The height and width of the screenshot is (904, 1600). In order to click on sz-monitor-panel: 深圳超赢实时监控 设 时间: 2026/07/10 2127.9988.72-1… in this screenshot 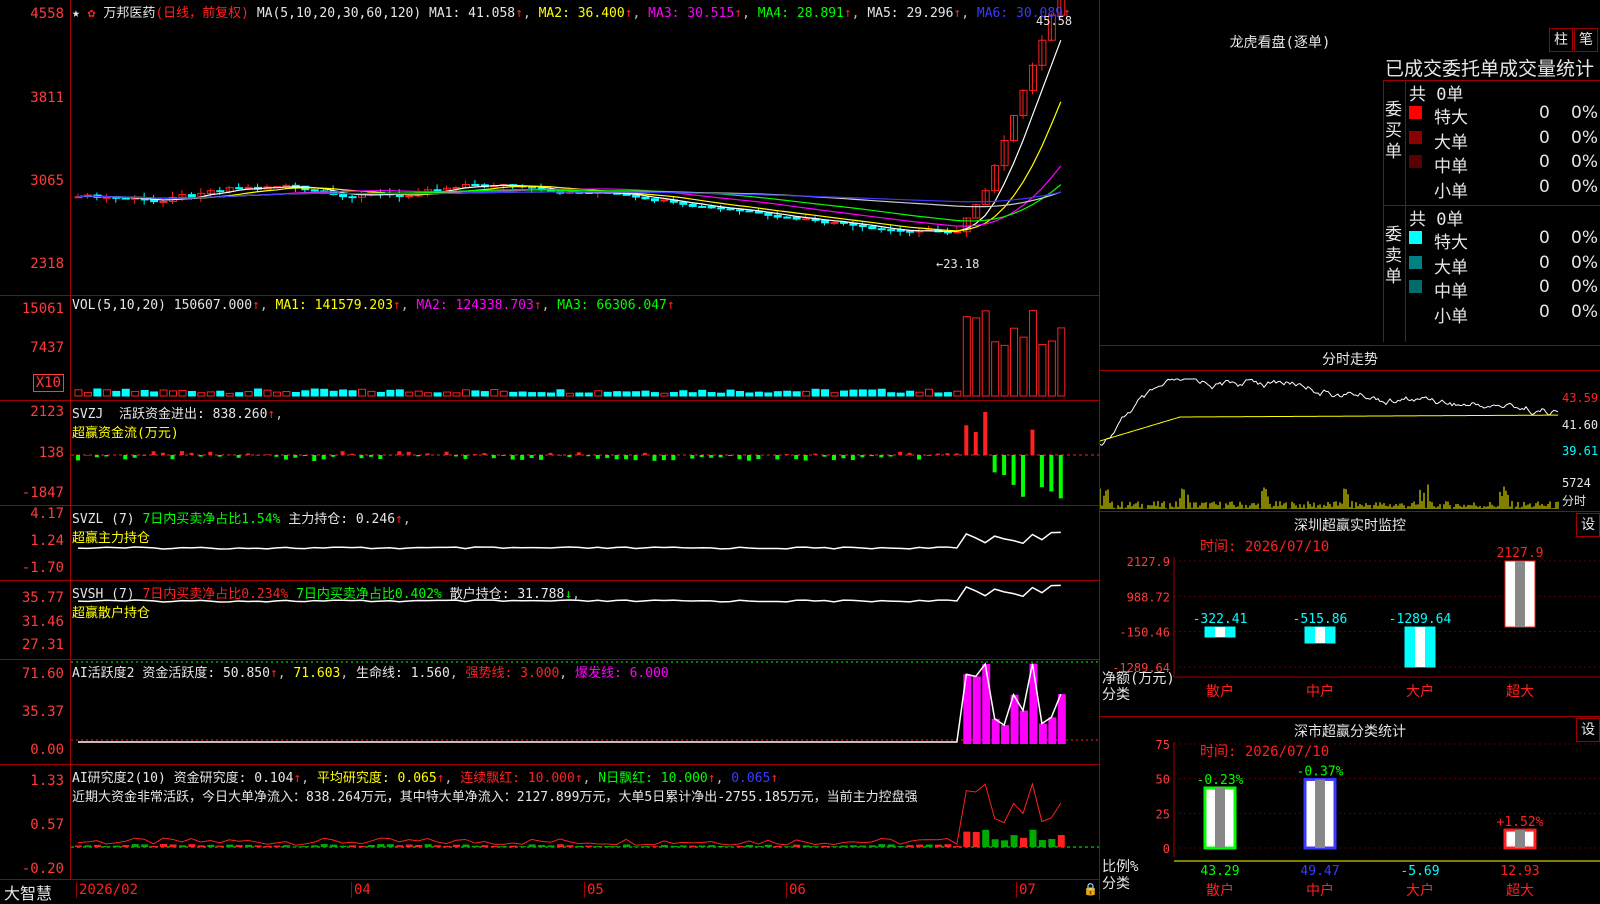, I will do `click(1350, 614)`.